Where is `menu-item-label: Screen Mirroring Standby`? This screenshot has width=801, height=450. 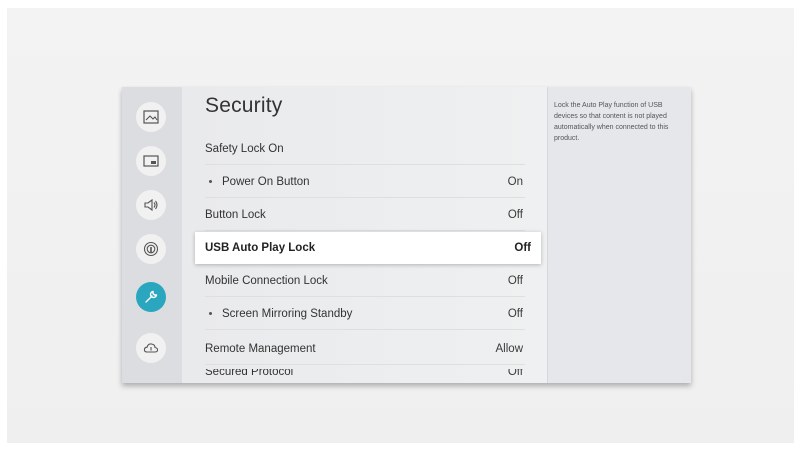
menu-item-label: Screen Mirroring Standby is located at coordinates (287, 313).